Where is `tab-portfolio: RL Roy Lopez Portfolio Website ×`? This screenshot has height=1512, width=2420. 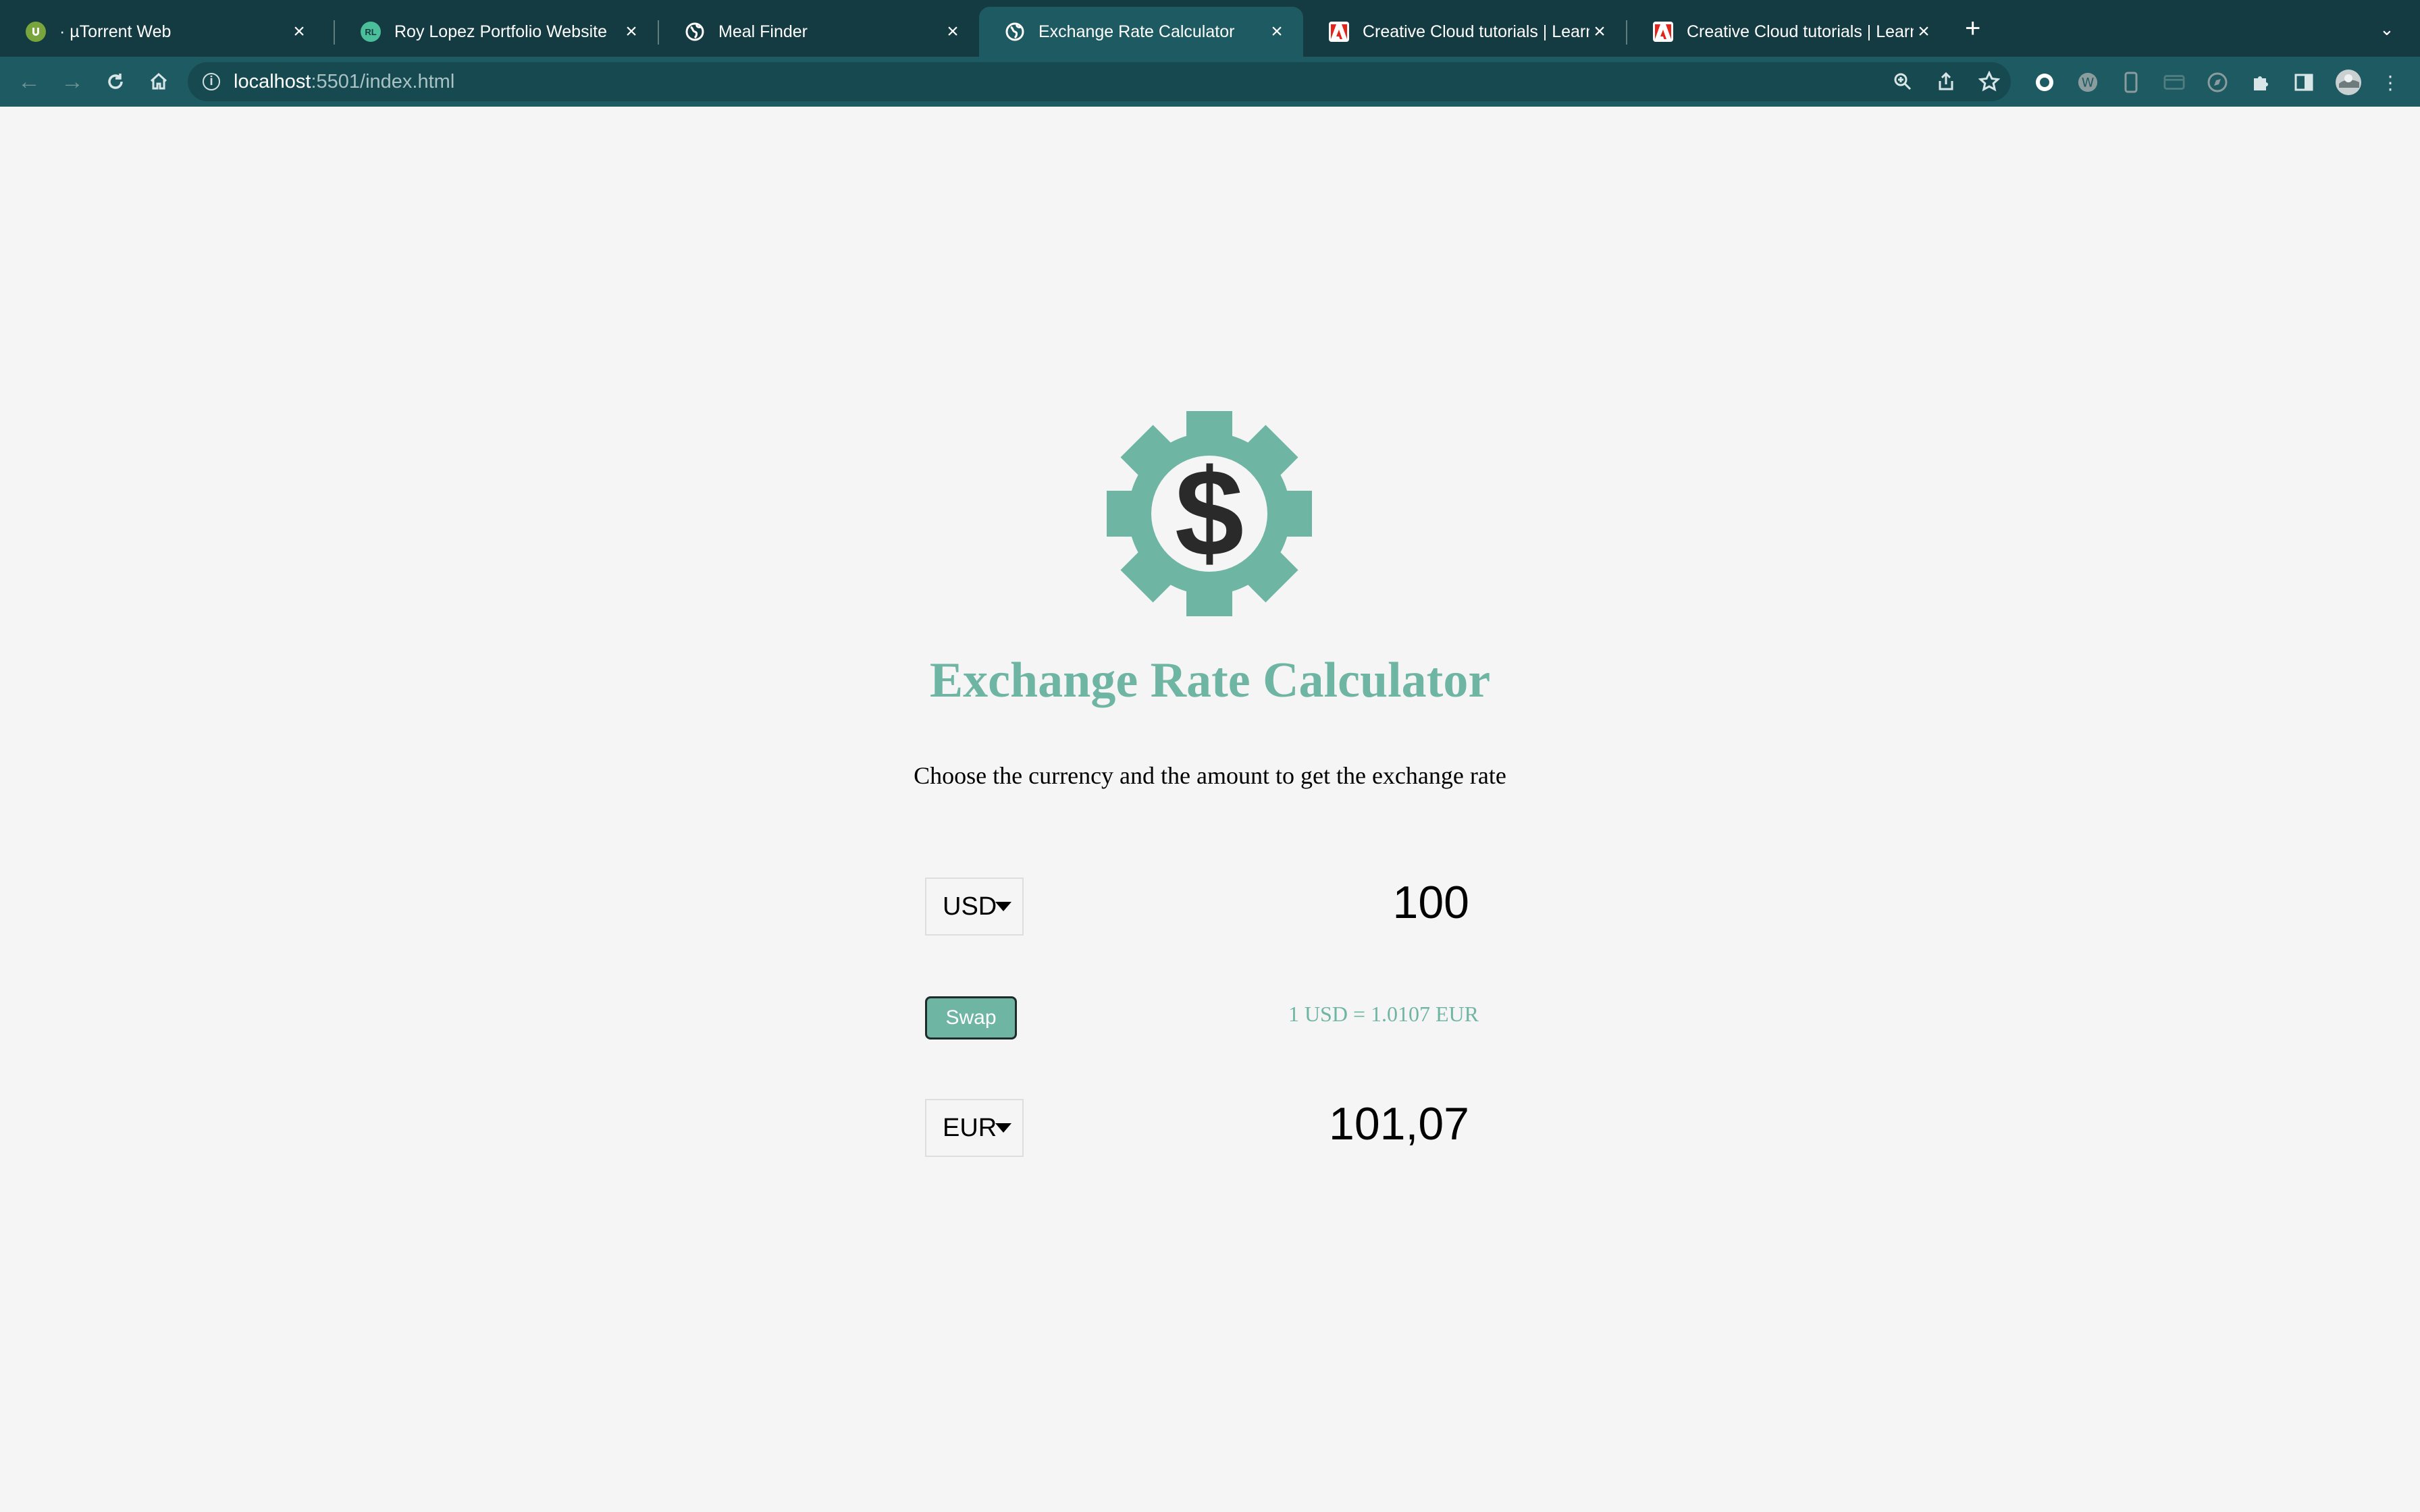 tab-portfolio: RL Roy Lopez Portfolio Website × is located at coordinates (496, 32).